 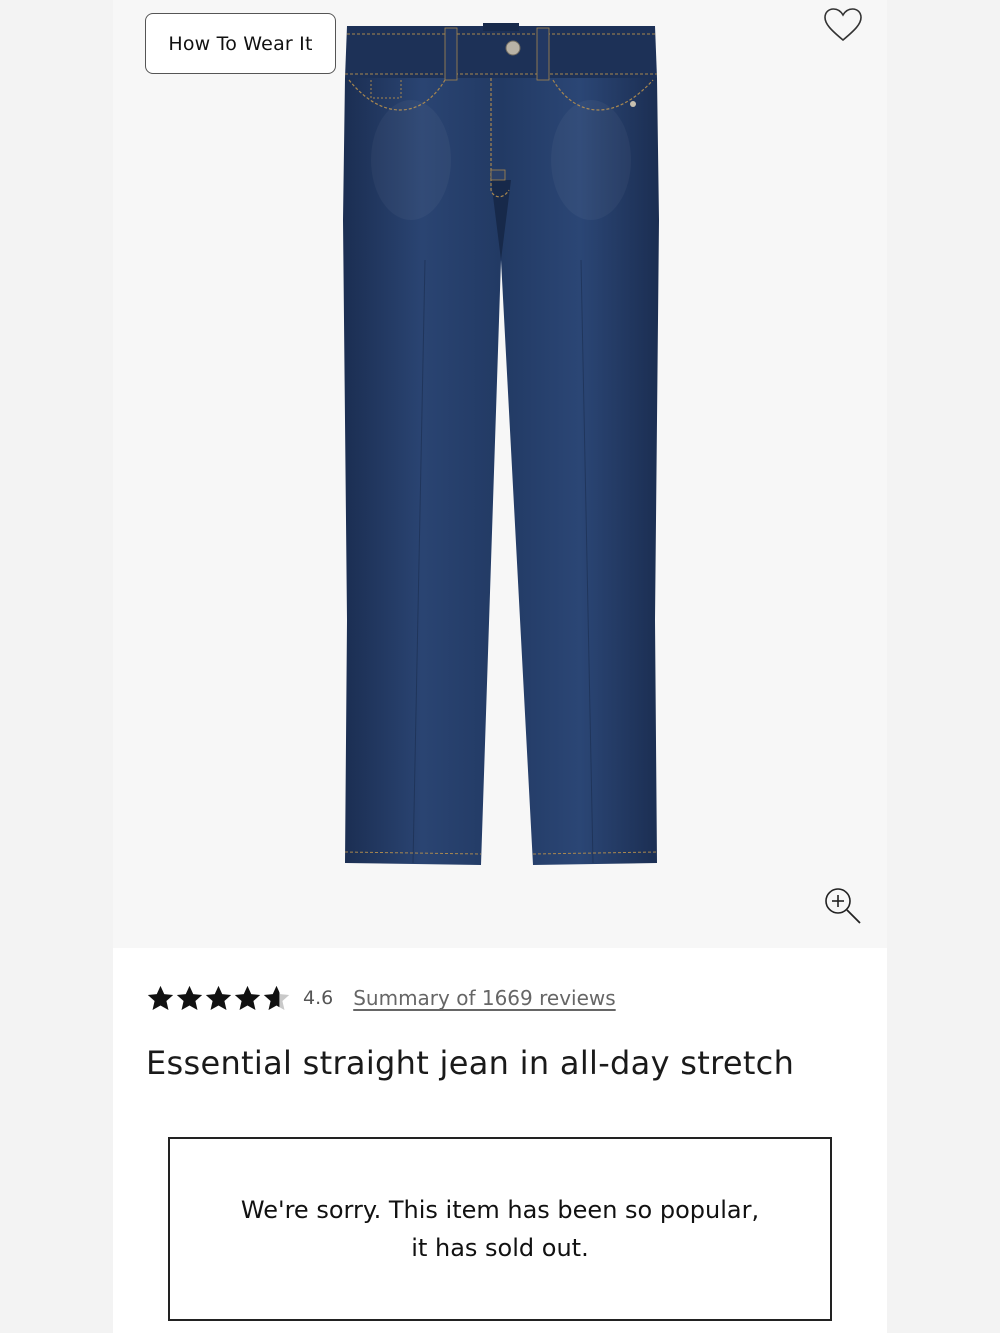 What do you see at coordinates (240, 43) in the screenshot?
I see `how-to-wear-button: How To Wear It` at bounding box center [240, 43].